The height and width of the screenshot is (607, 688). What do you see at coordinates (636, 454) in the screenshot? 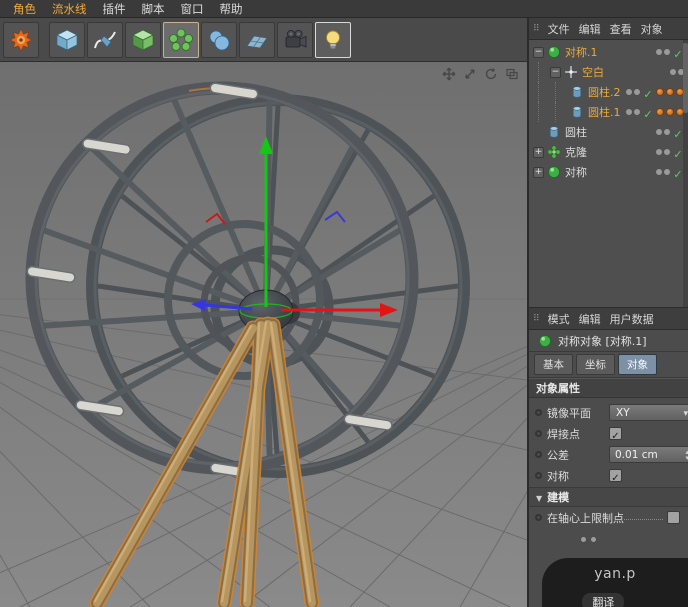
I see `stepper-value: 0.01 cm` at bounding box center [636, 454].